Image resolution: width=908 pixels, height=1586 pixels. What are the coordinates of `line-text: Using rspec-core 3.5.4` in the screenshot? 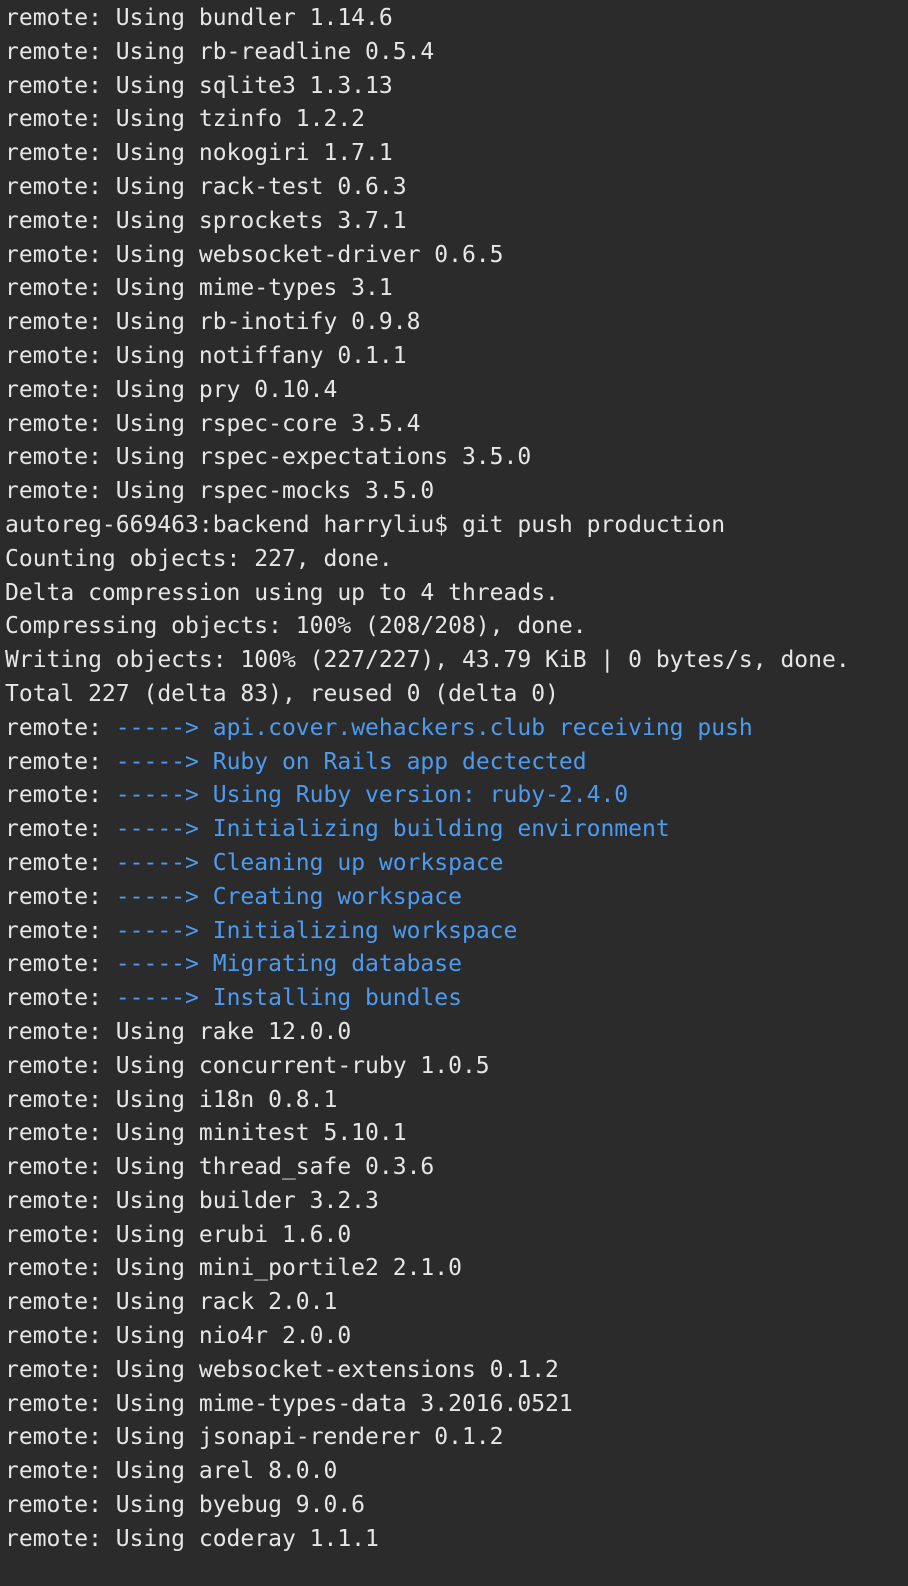 It's located at (268, 423).